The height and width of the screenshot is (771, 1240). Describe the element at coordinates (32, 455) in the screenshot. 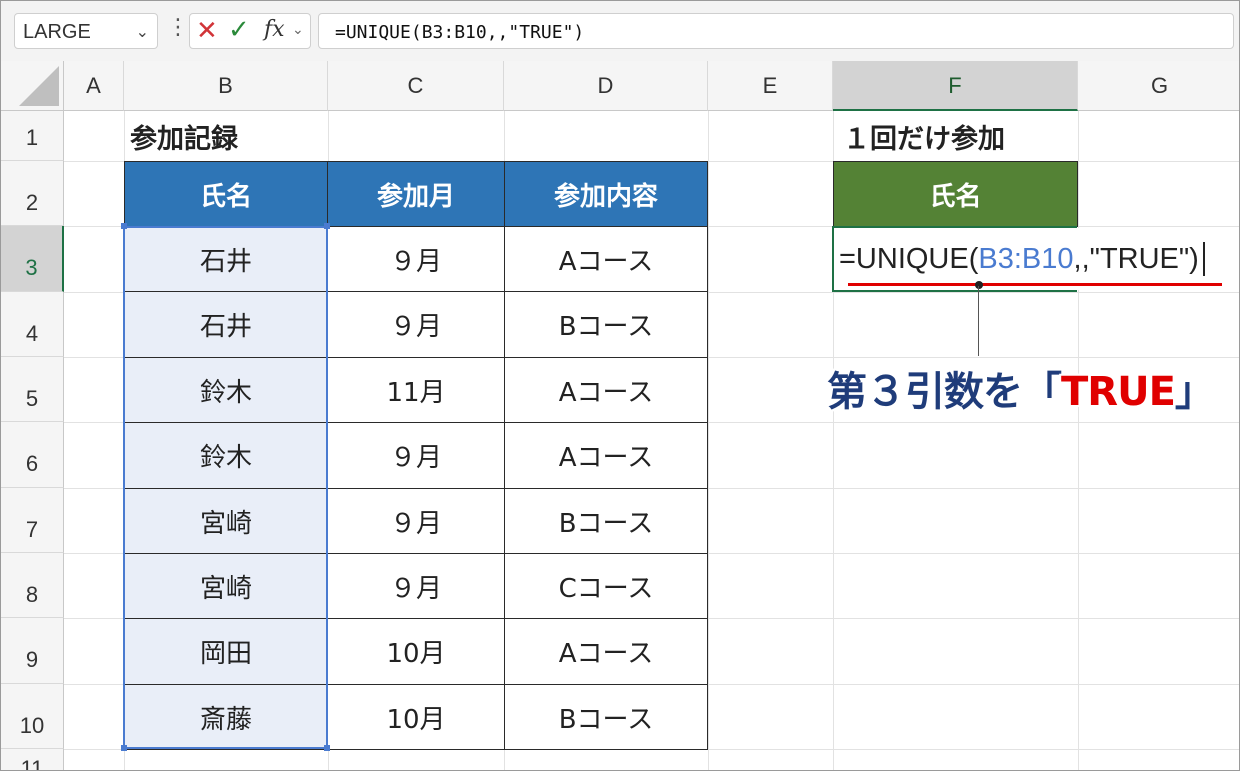

I see `row-header-6: 6` at that location.